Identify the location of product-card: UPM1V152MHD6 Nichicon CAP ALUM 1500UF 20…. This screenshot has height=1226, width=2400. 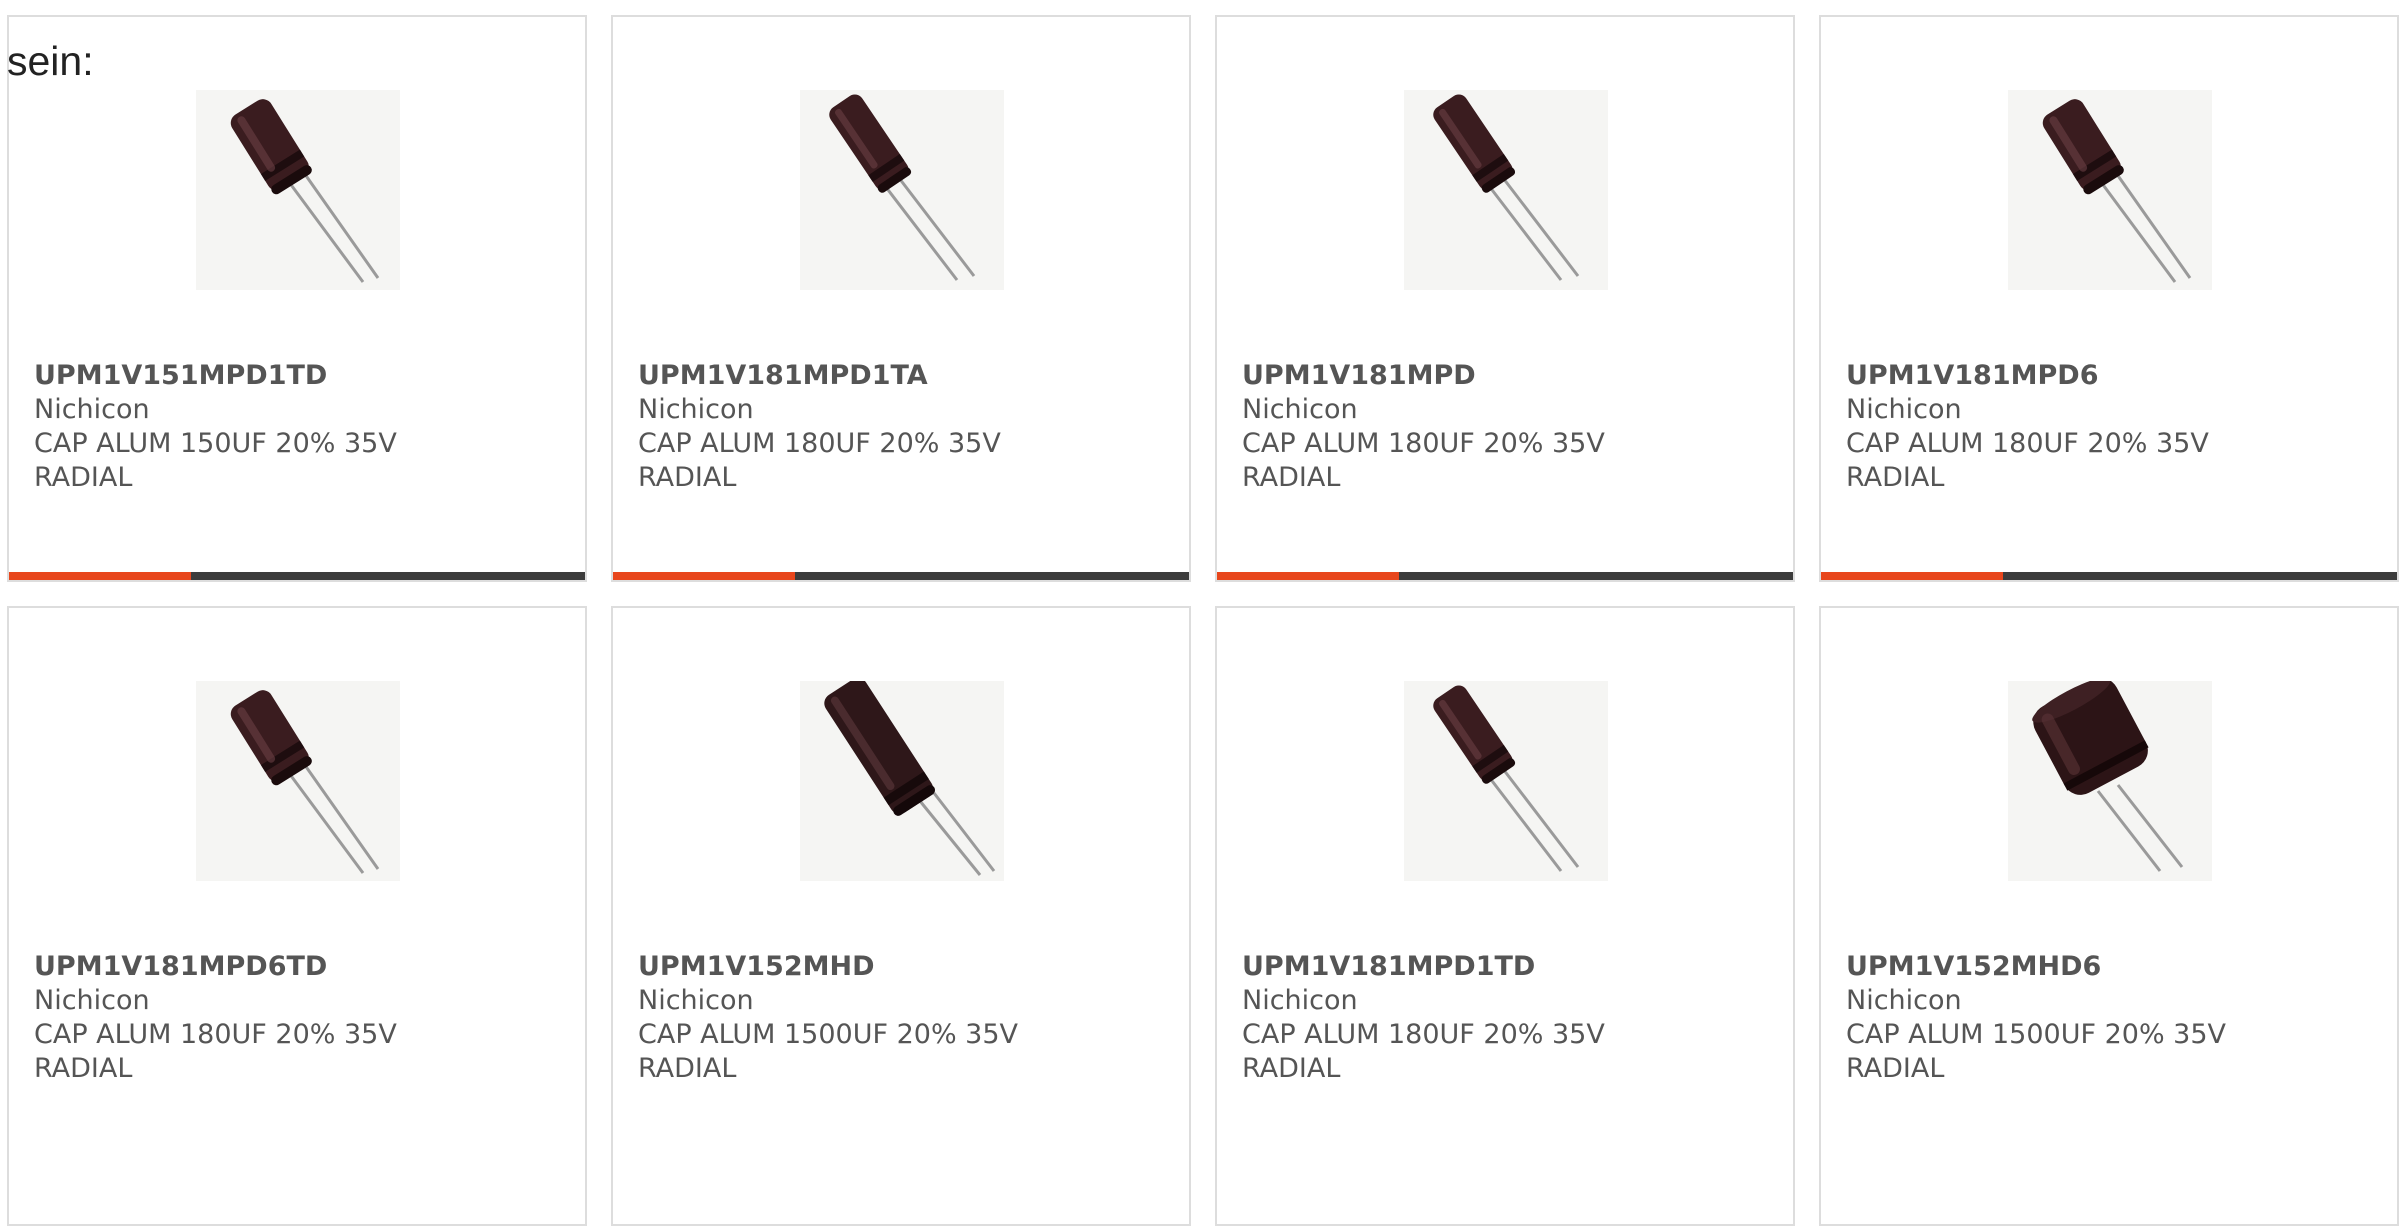
(2109, 916).